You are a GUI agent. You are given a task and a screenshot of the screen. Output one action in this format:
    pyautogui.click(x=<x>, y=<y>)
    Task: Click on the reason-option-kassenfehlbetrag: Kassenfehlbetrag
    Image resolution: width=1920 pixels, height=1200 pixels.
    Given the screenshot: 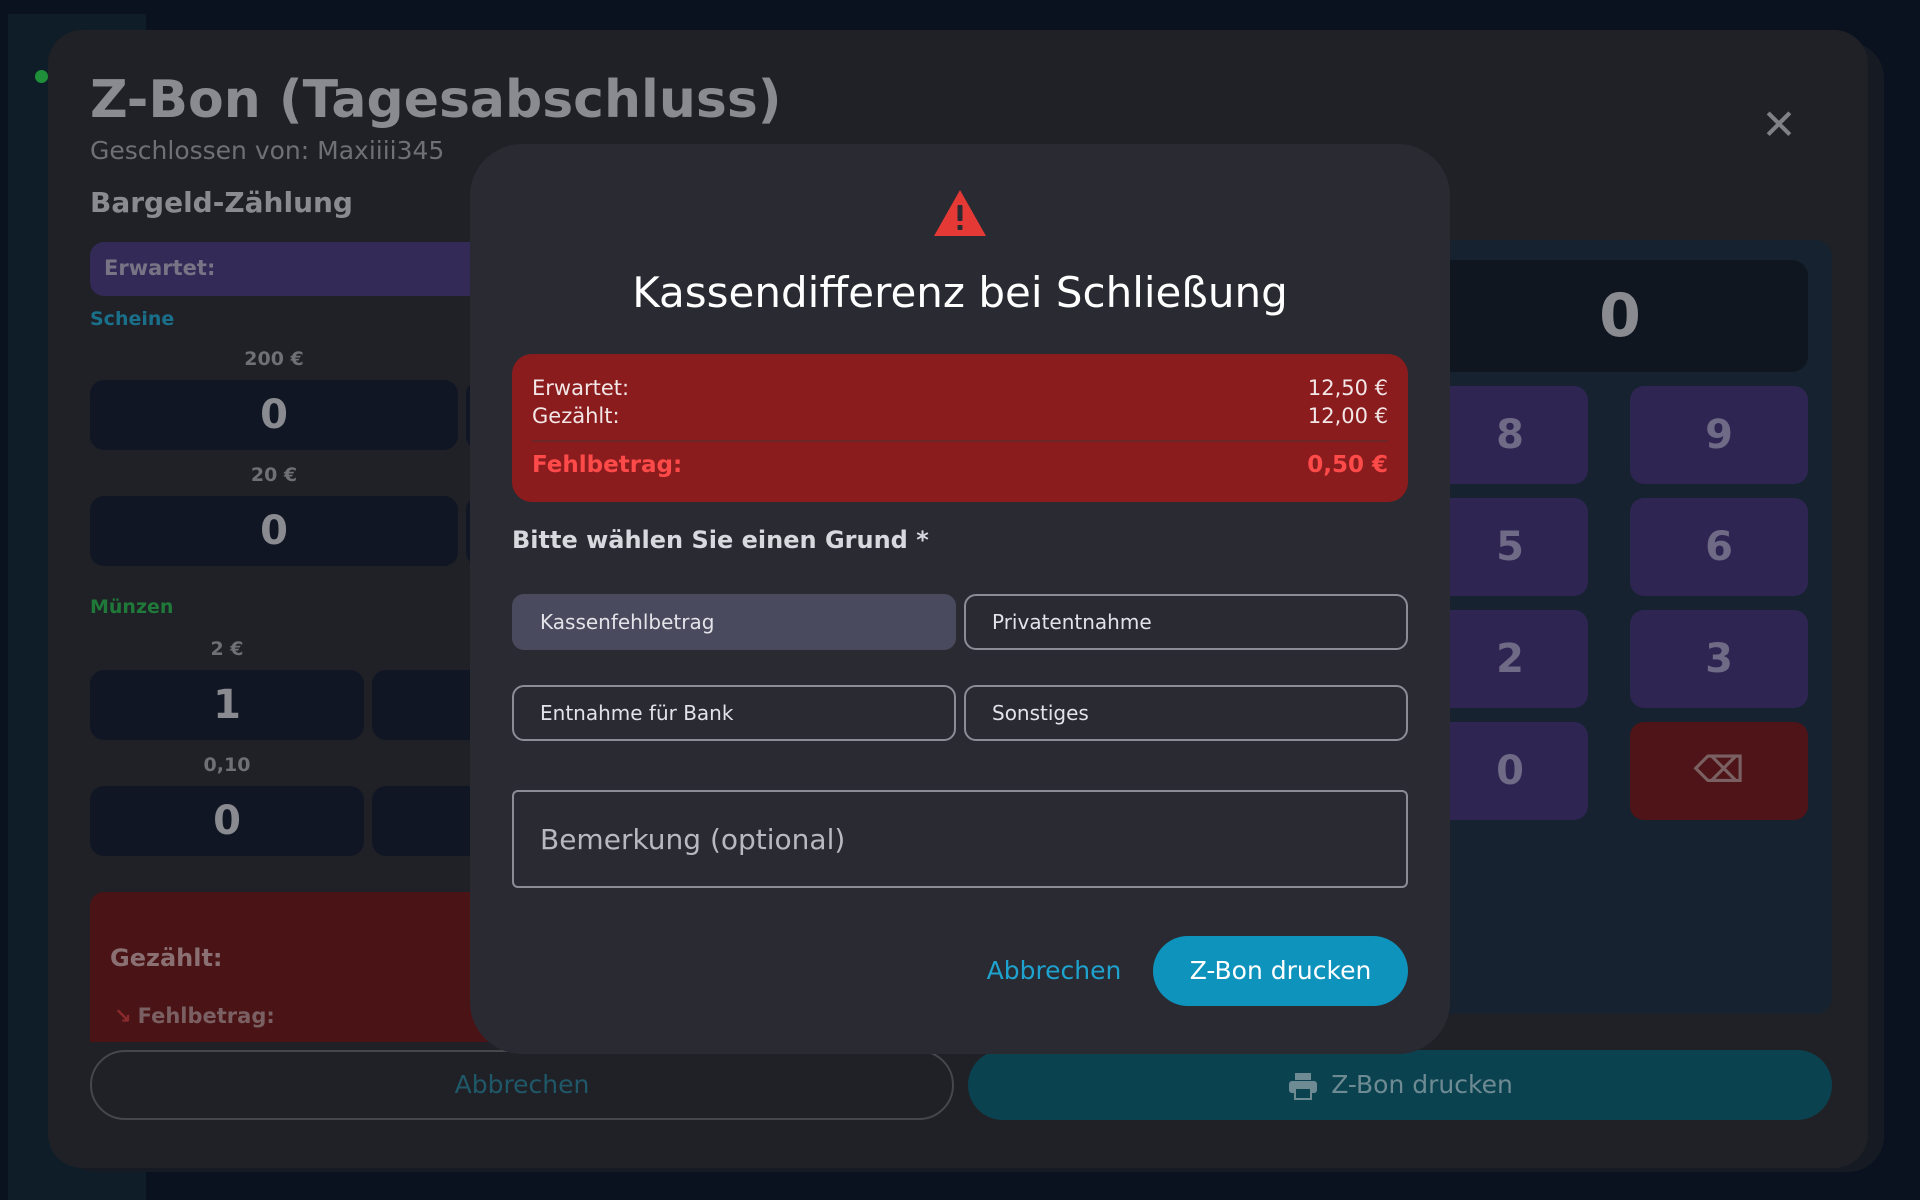 What is the action you would take?
    pyautogui.click(x=734, y=622)
    